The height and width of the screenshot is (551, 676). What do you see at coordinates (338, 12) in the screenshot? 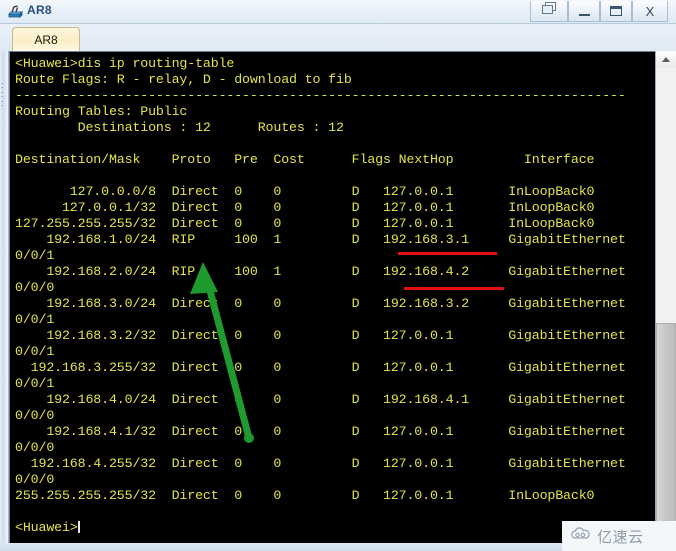
I see `title-bar: AR8 X` at bounding box center [338, 12].